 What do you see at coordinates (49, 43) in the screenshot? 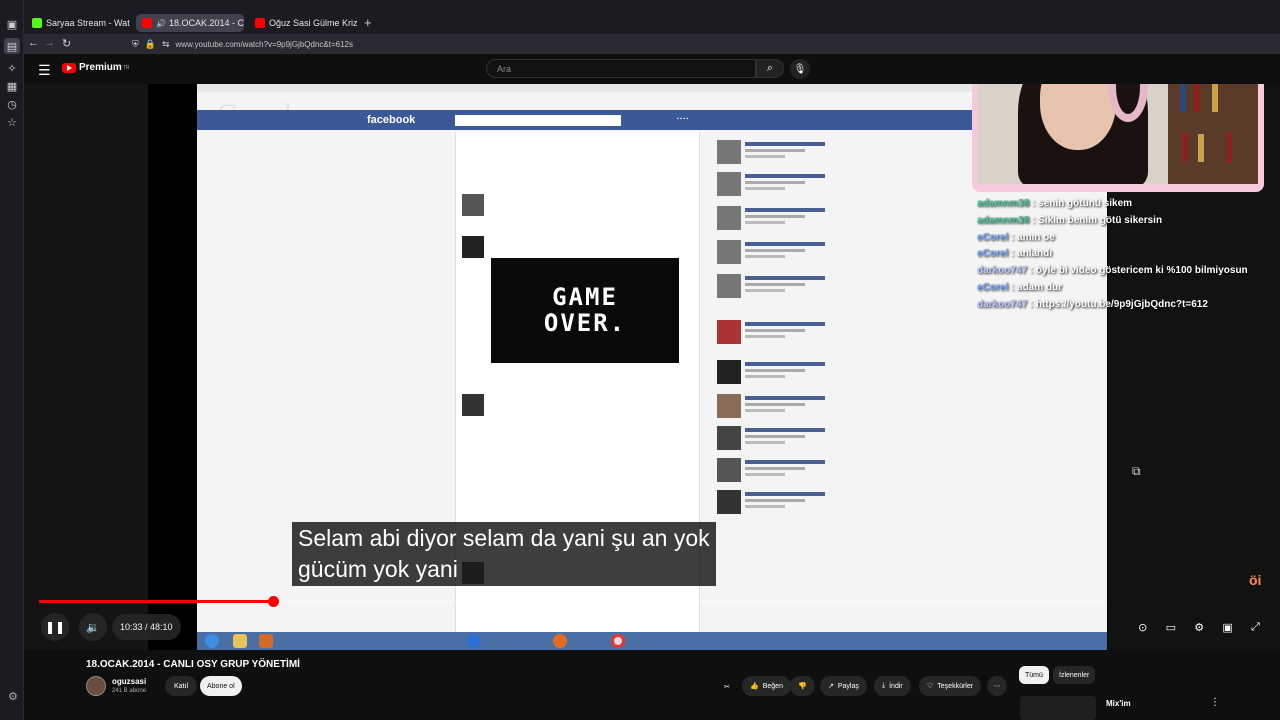
I see `forward-icon: →` at bounding box center [49, 43].